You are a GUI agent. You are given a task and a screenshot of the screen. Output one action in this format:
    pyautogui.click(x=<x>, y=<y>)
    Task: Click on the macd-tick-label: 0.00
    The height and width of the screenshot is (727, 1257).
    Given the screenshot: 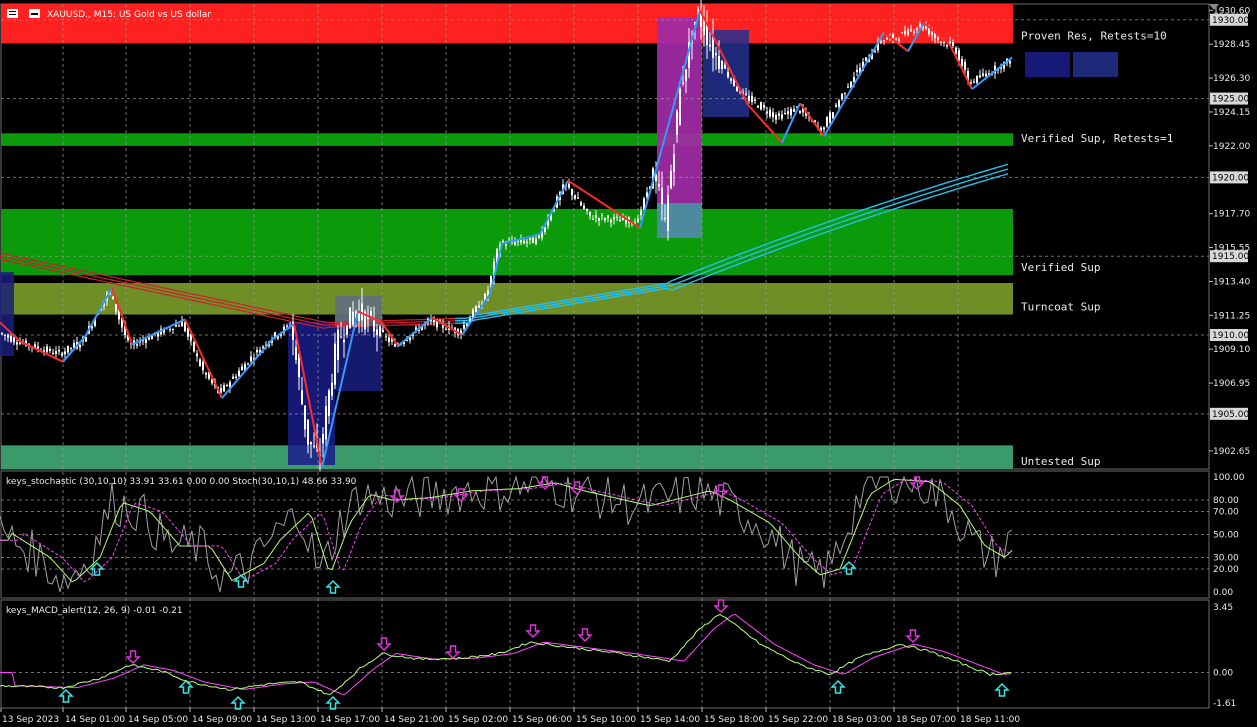 What is the action you would take?
    pyautogui.click(x=1223, y=673)
    